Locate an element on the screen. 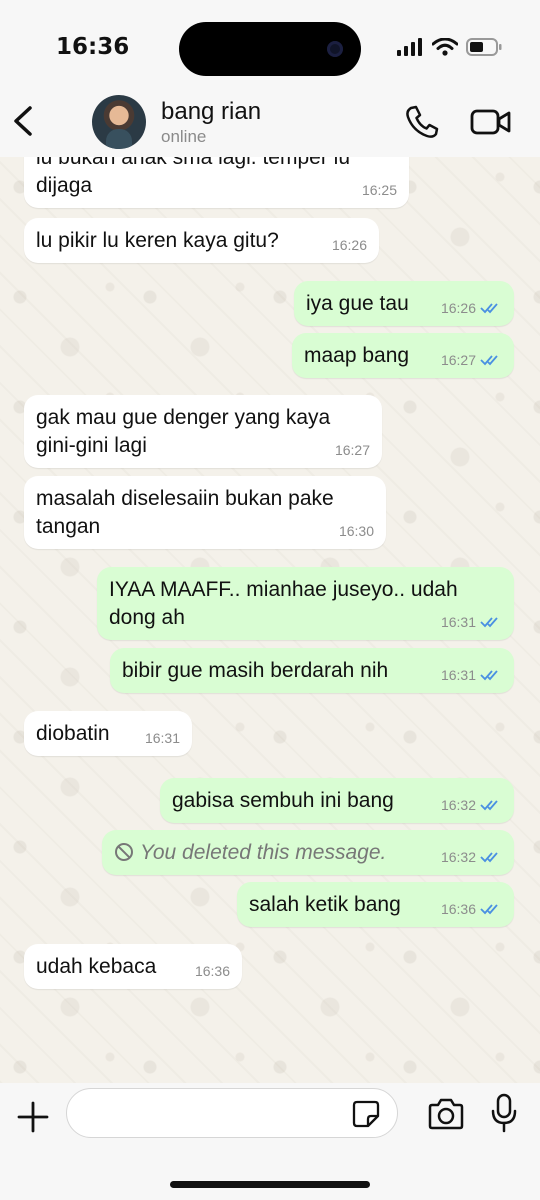 This screenshot has width=540, height=1200. message-bubble: 16:31 bibir gue masih berdarah nih is located at coordinates (312, 670).